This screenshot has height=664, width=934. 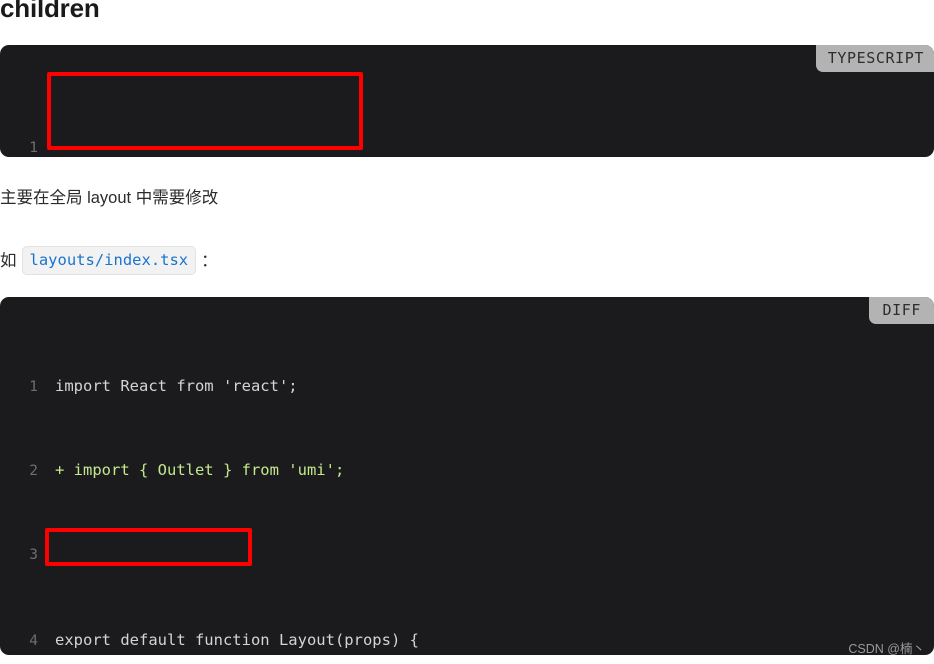 What do you see at coordinates (109, 198) in the screenshot?
I see `paragraph-global-layout: 主要在全局 layout 中需要修改` at bounding box center [109, 198].